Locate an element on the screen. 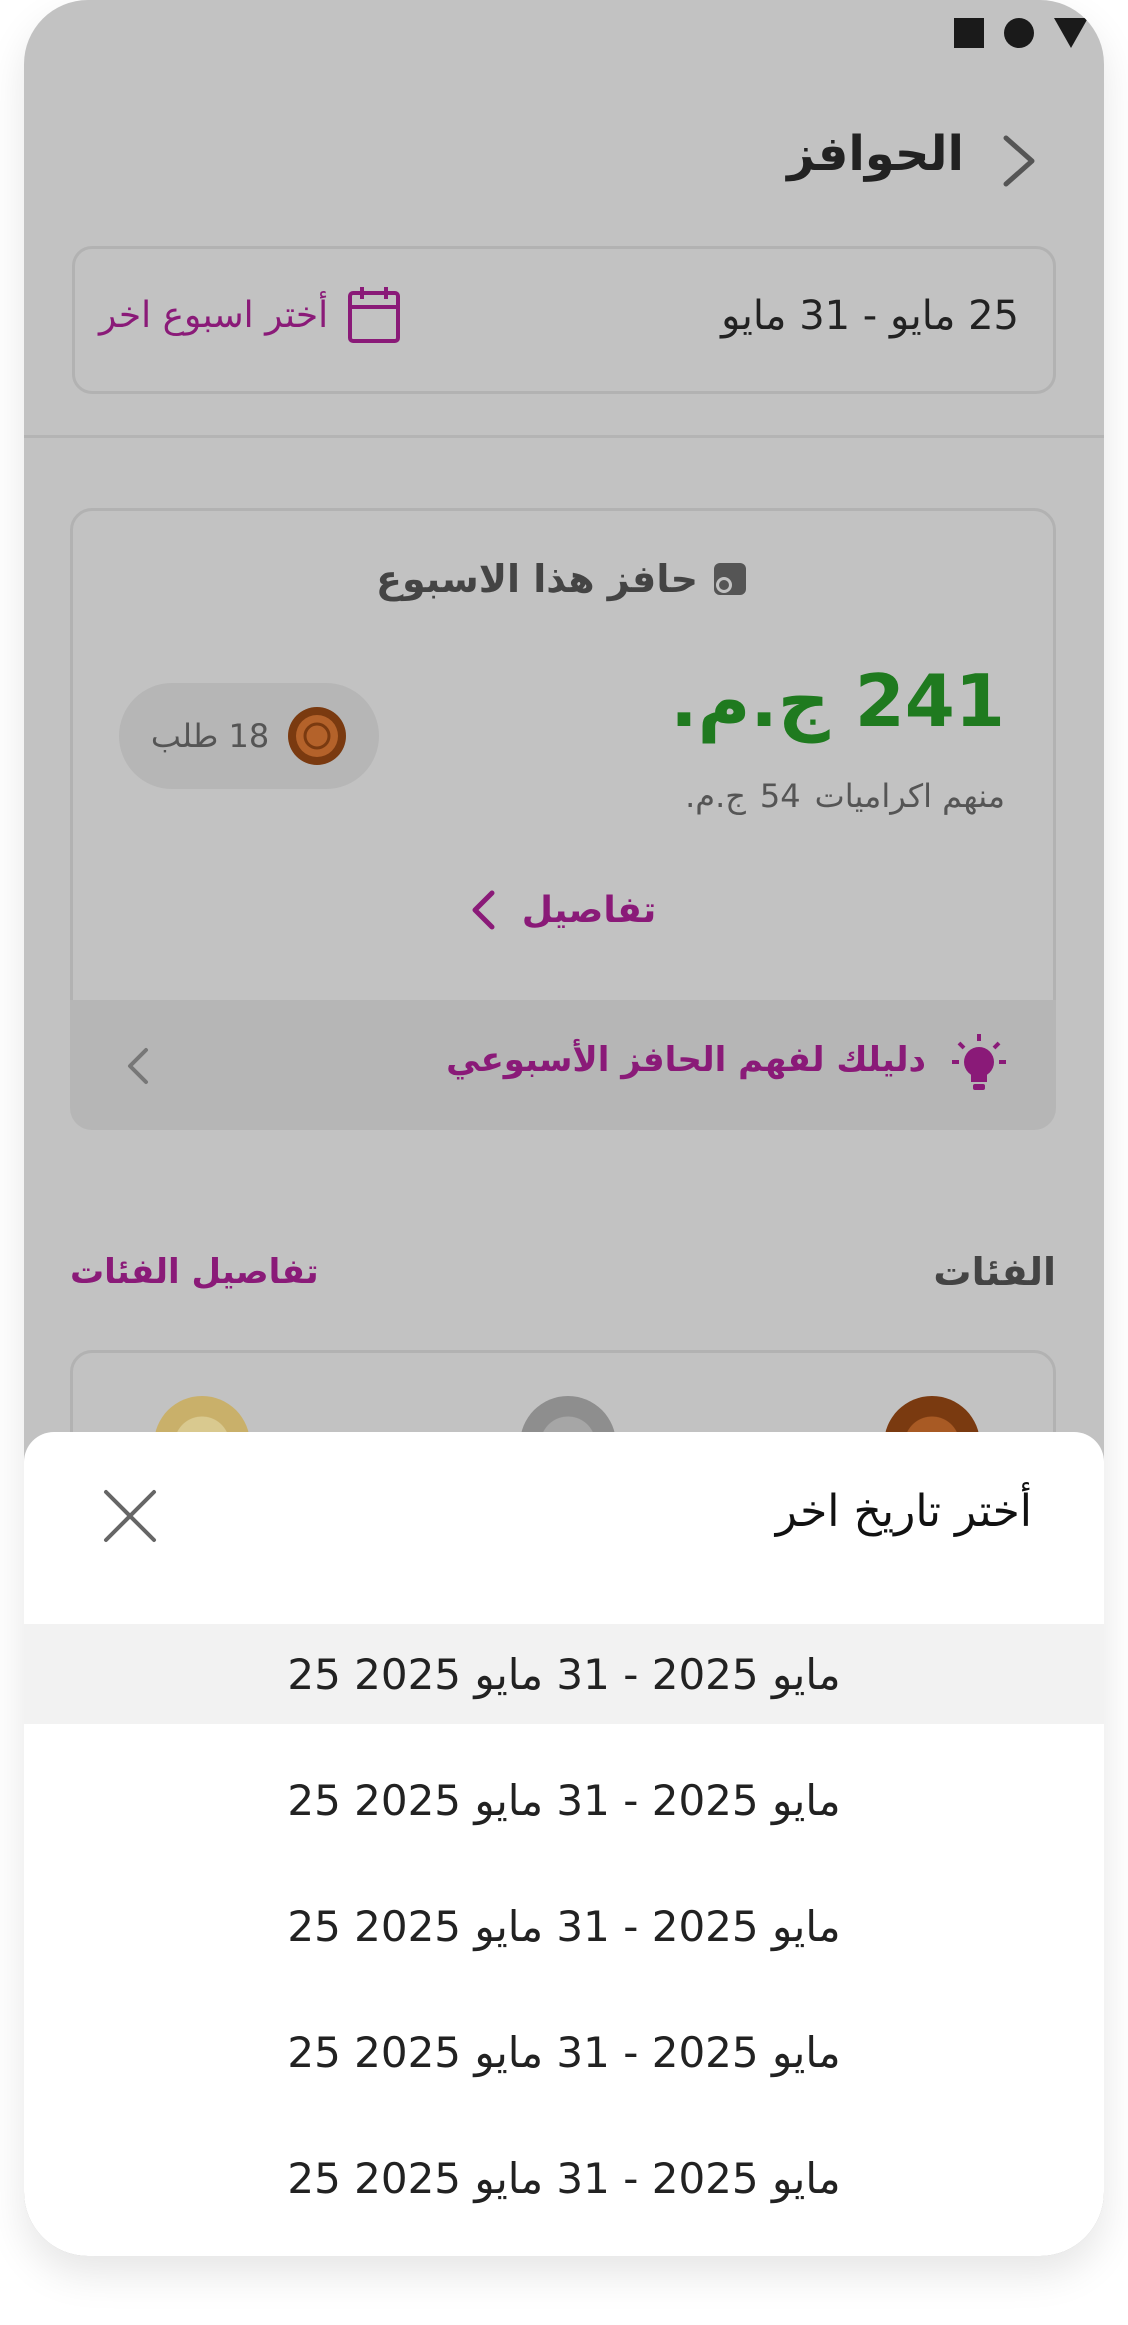  tips-line: منهم اكراميات 54 ج.م. is located at coordinates (845, 796).